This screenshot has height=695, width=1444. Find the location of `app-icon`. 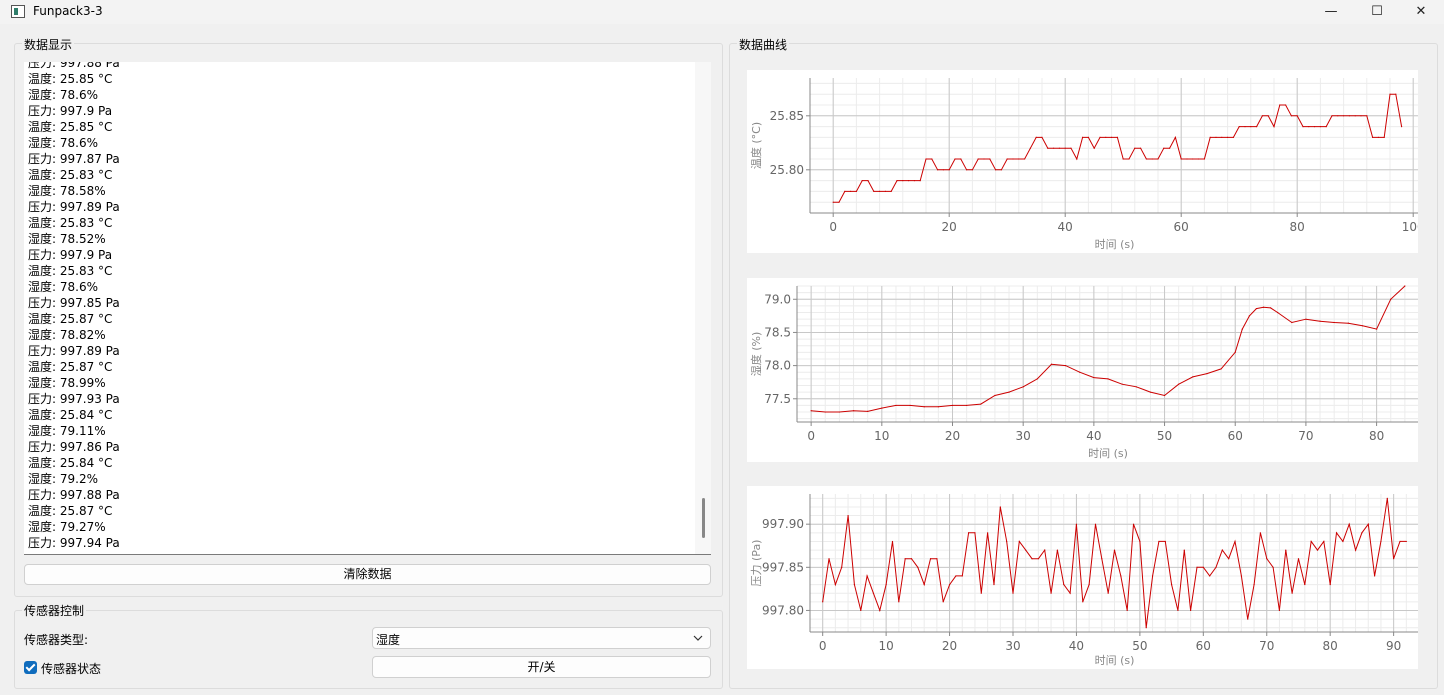

app-icon is located at coordinates (18, 11).